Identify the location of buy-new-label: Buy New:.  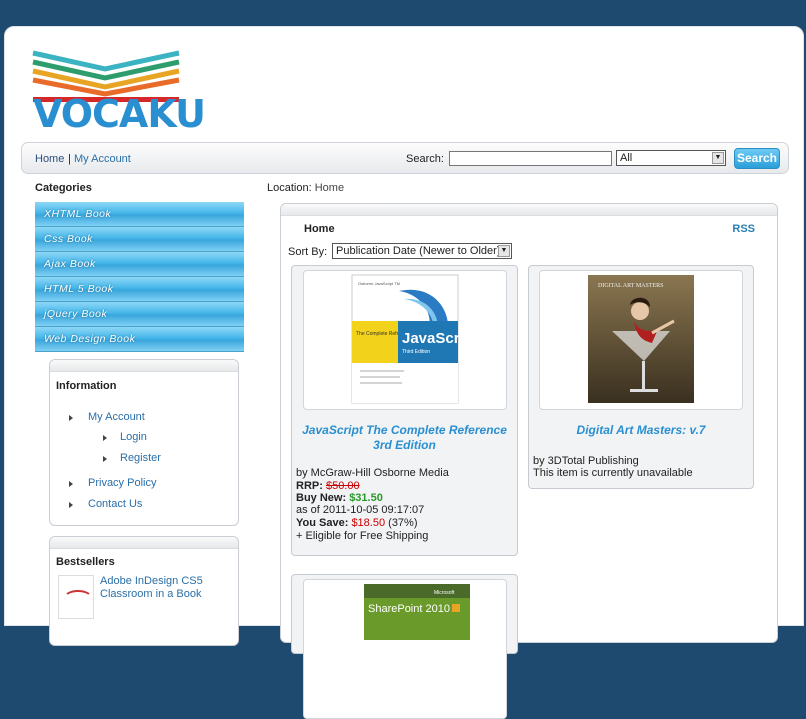
(321, 498).